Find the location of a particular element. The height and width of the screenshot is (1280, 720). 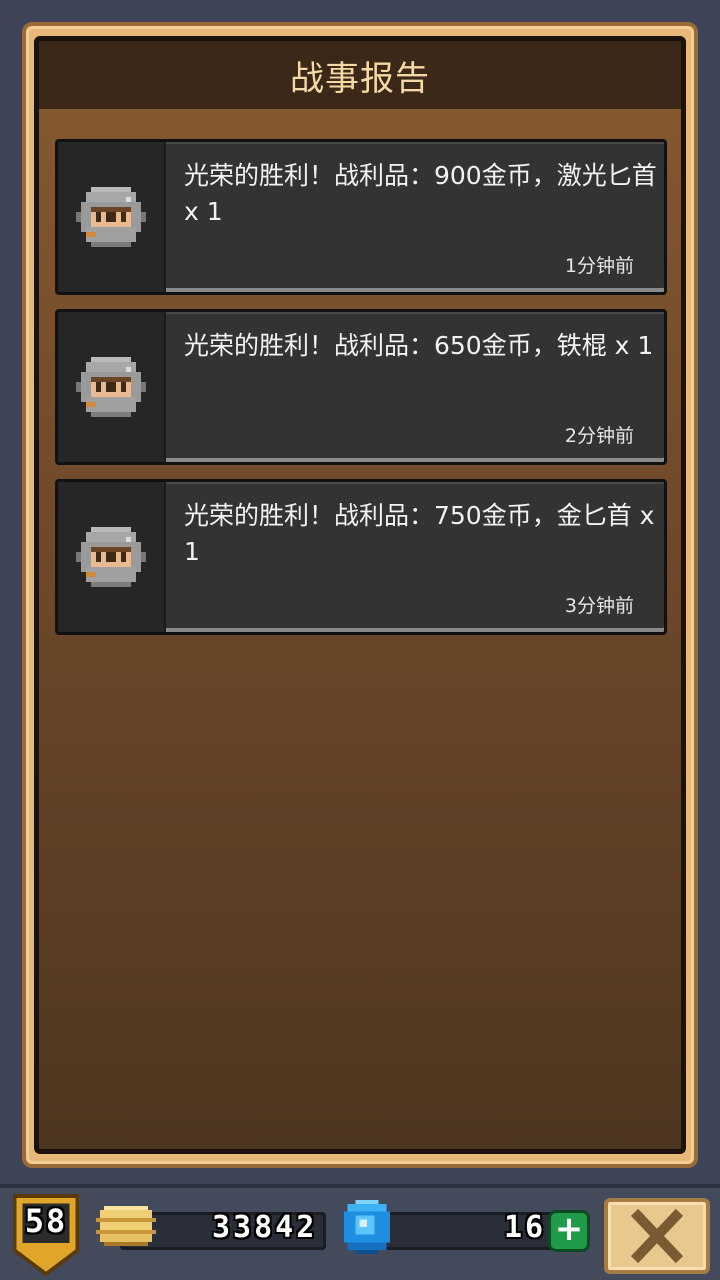

report-message: 光荣的胜利！战利品：650金币，铁棍 x 1 is located at coordinates (419, 345).